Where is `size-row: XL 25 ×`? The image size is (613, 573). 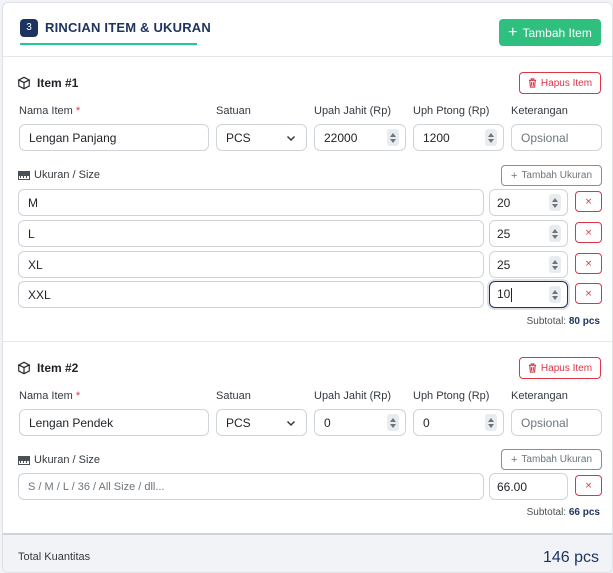 size-row: XL 25 × is located at coordinates (310, 264).